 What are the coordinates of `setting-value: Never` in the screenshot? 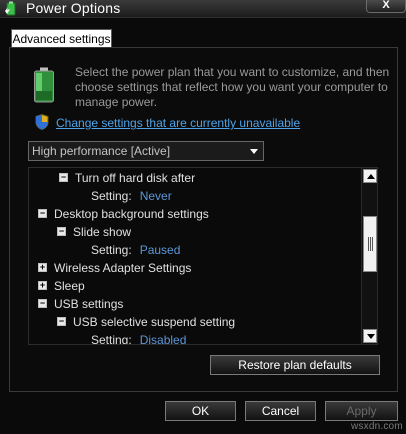 It's located at (156, 196).